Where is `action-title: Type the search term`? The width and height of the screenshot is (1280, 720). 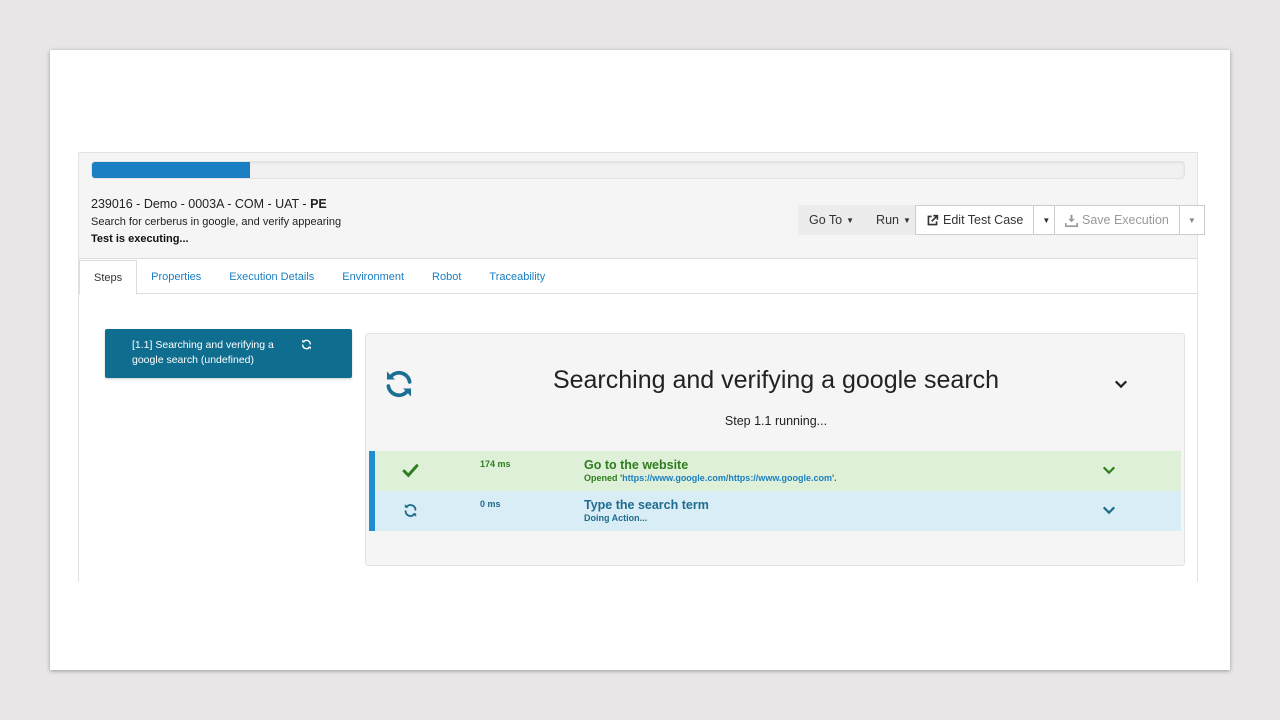 action-title: Type the search term is located at coordinates (646, 505).